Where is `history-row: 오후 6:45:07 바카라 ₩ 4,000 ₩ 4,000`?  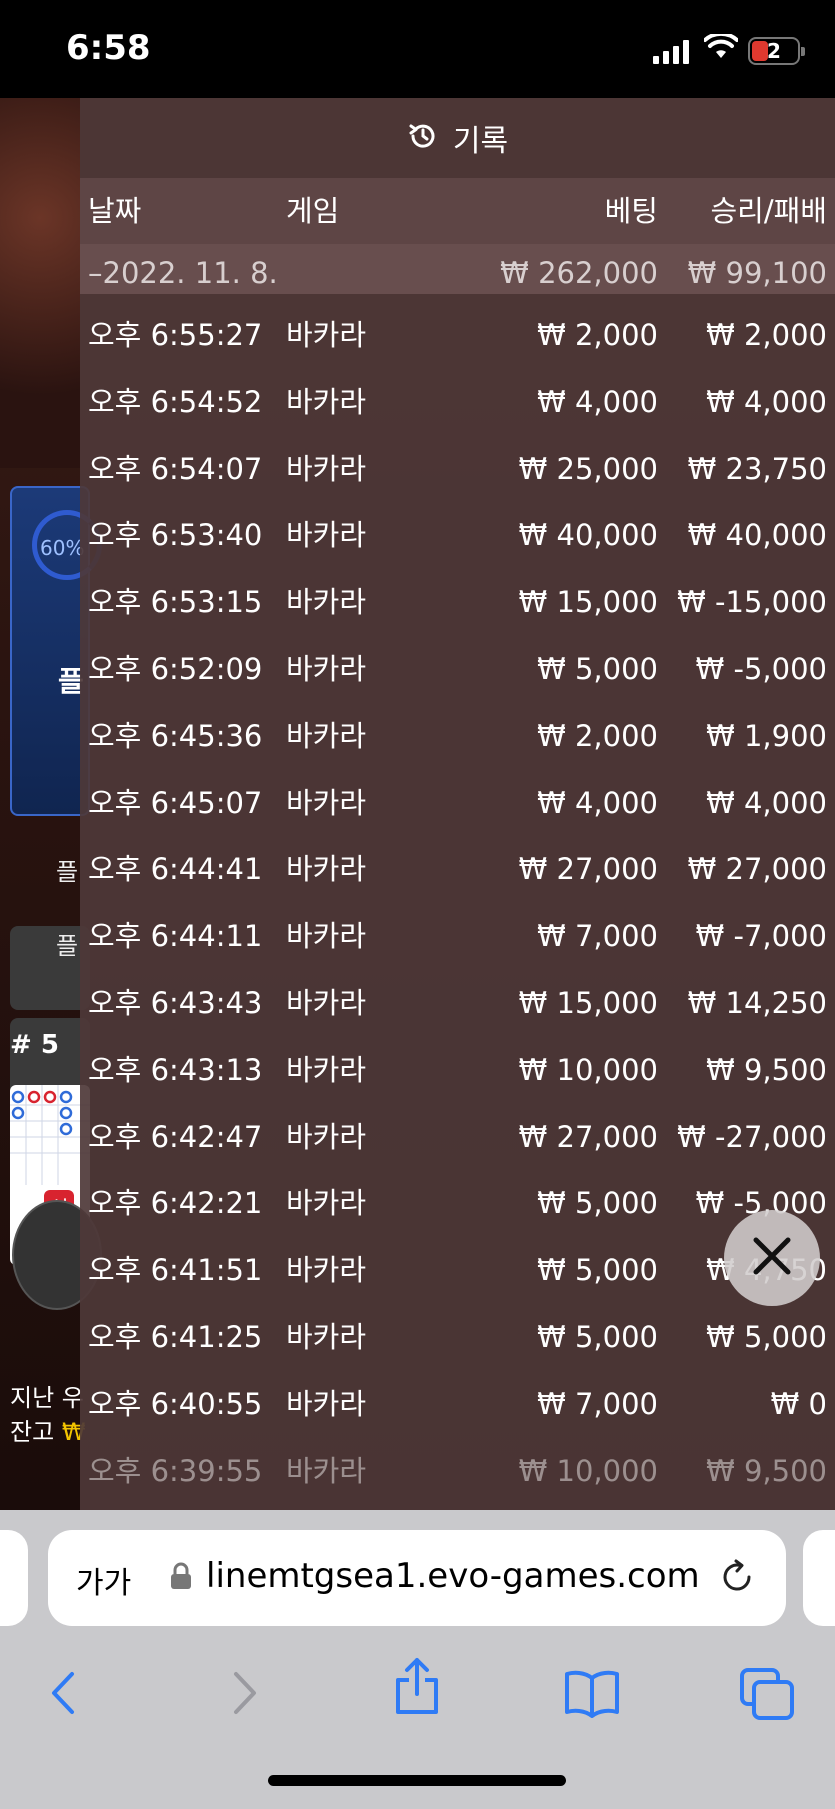 history-row: 오후 6:45:07 바카라 ₩ 4,000 ₩ 4,000 is located at coordinates (457, 803).